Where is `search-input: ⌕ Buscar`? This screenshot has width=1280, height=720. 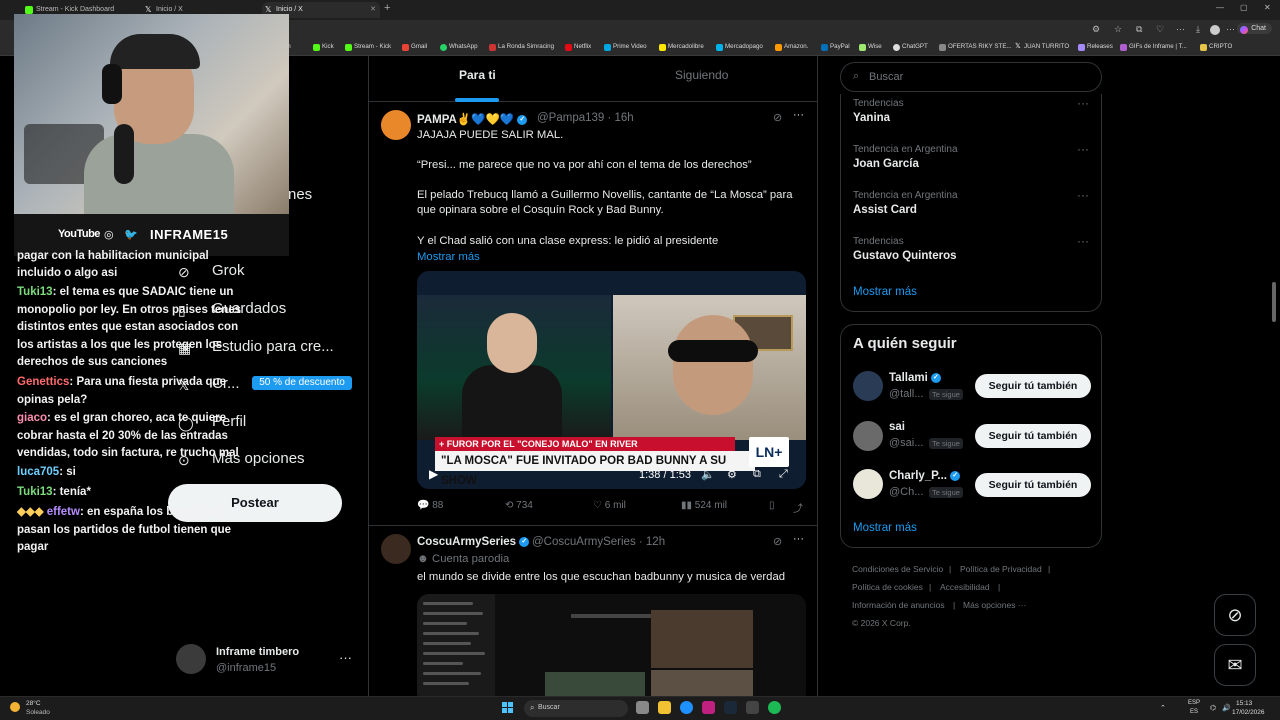
search-input: ⌕ Buscar is located at coordinates (971, 77).